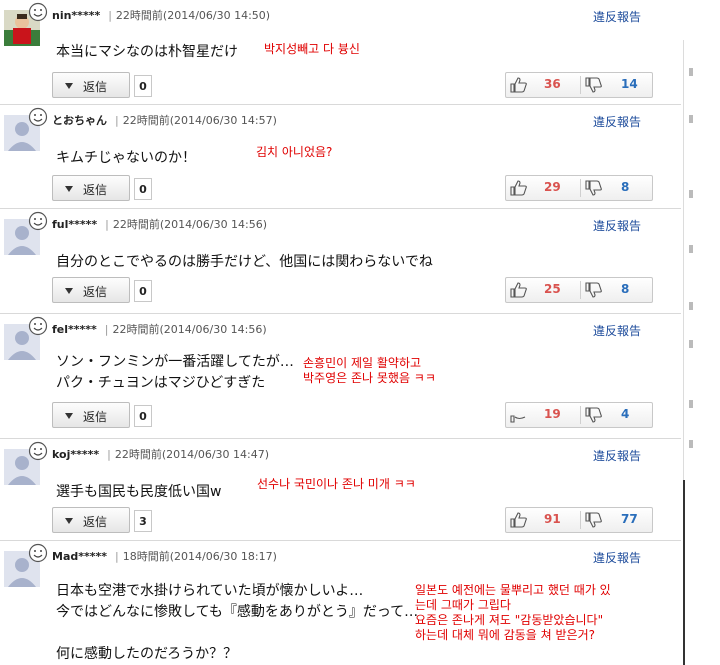 Image resolution: width=720 pixels, height=665 pixels. I want to click on vote-box: 36 14, so click(579, 85).